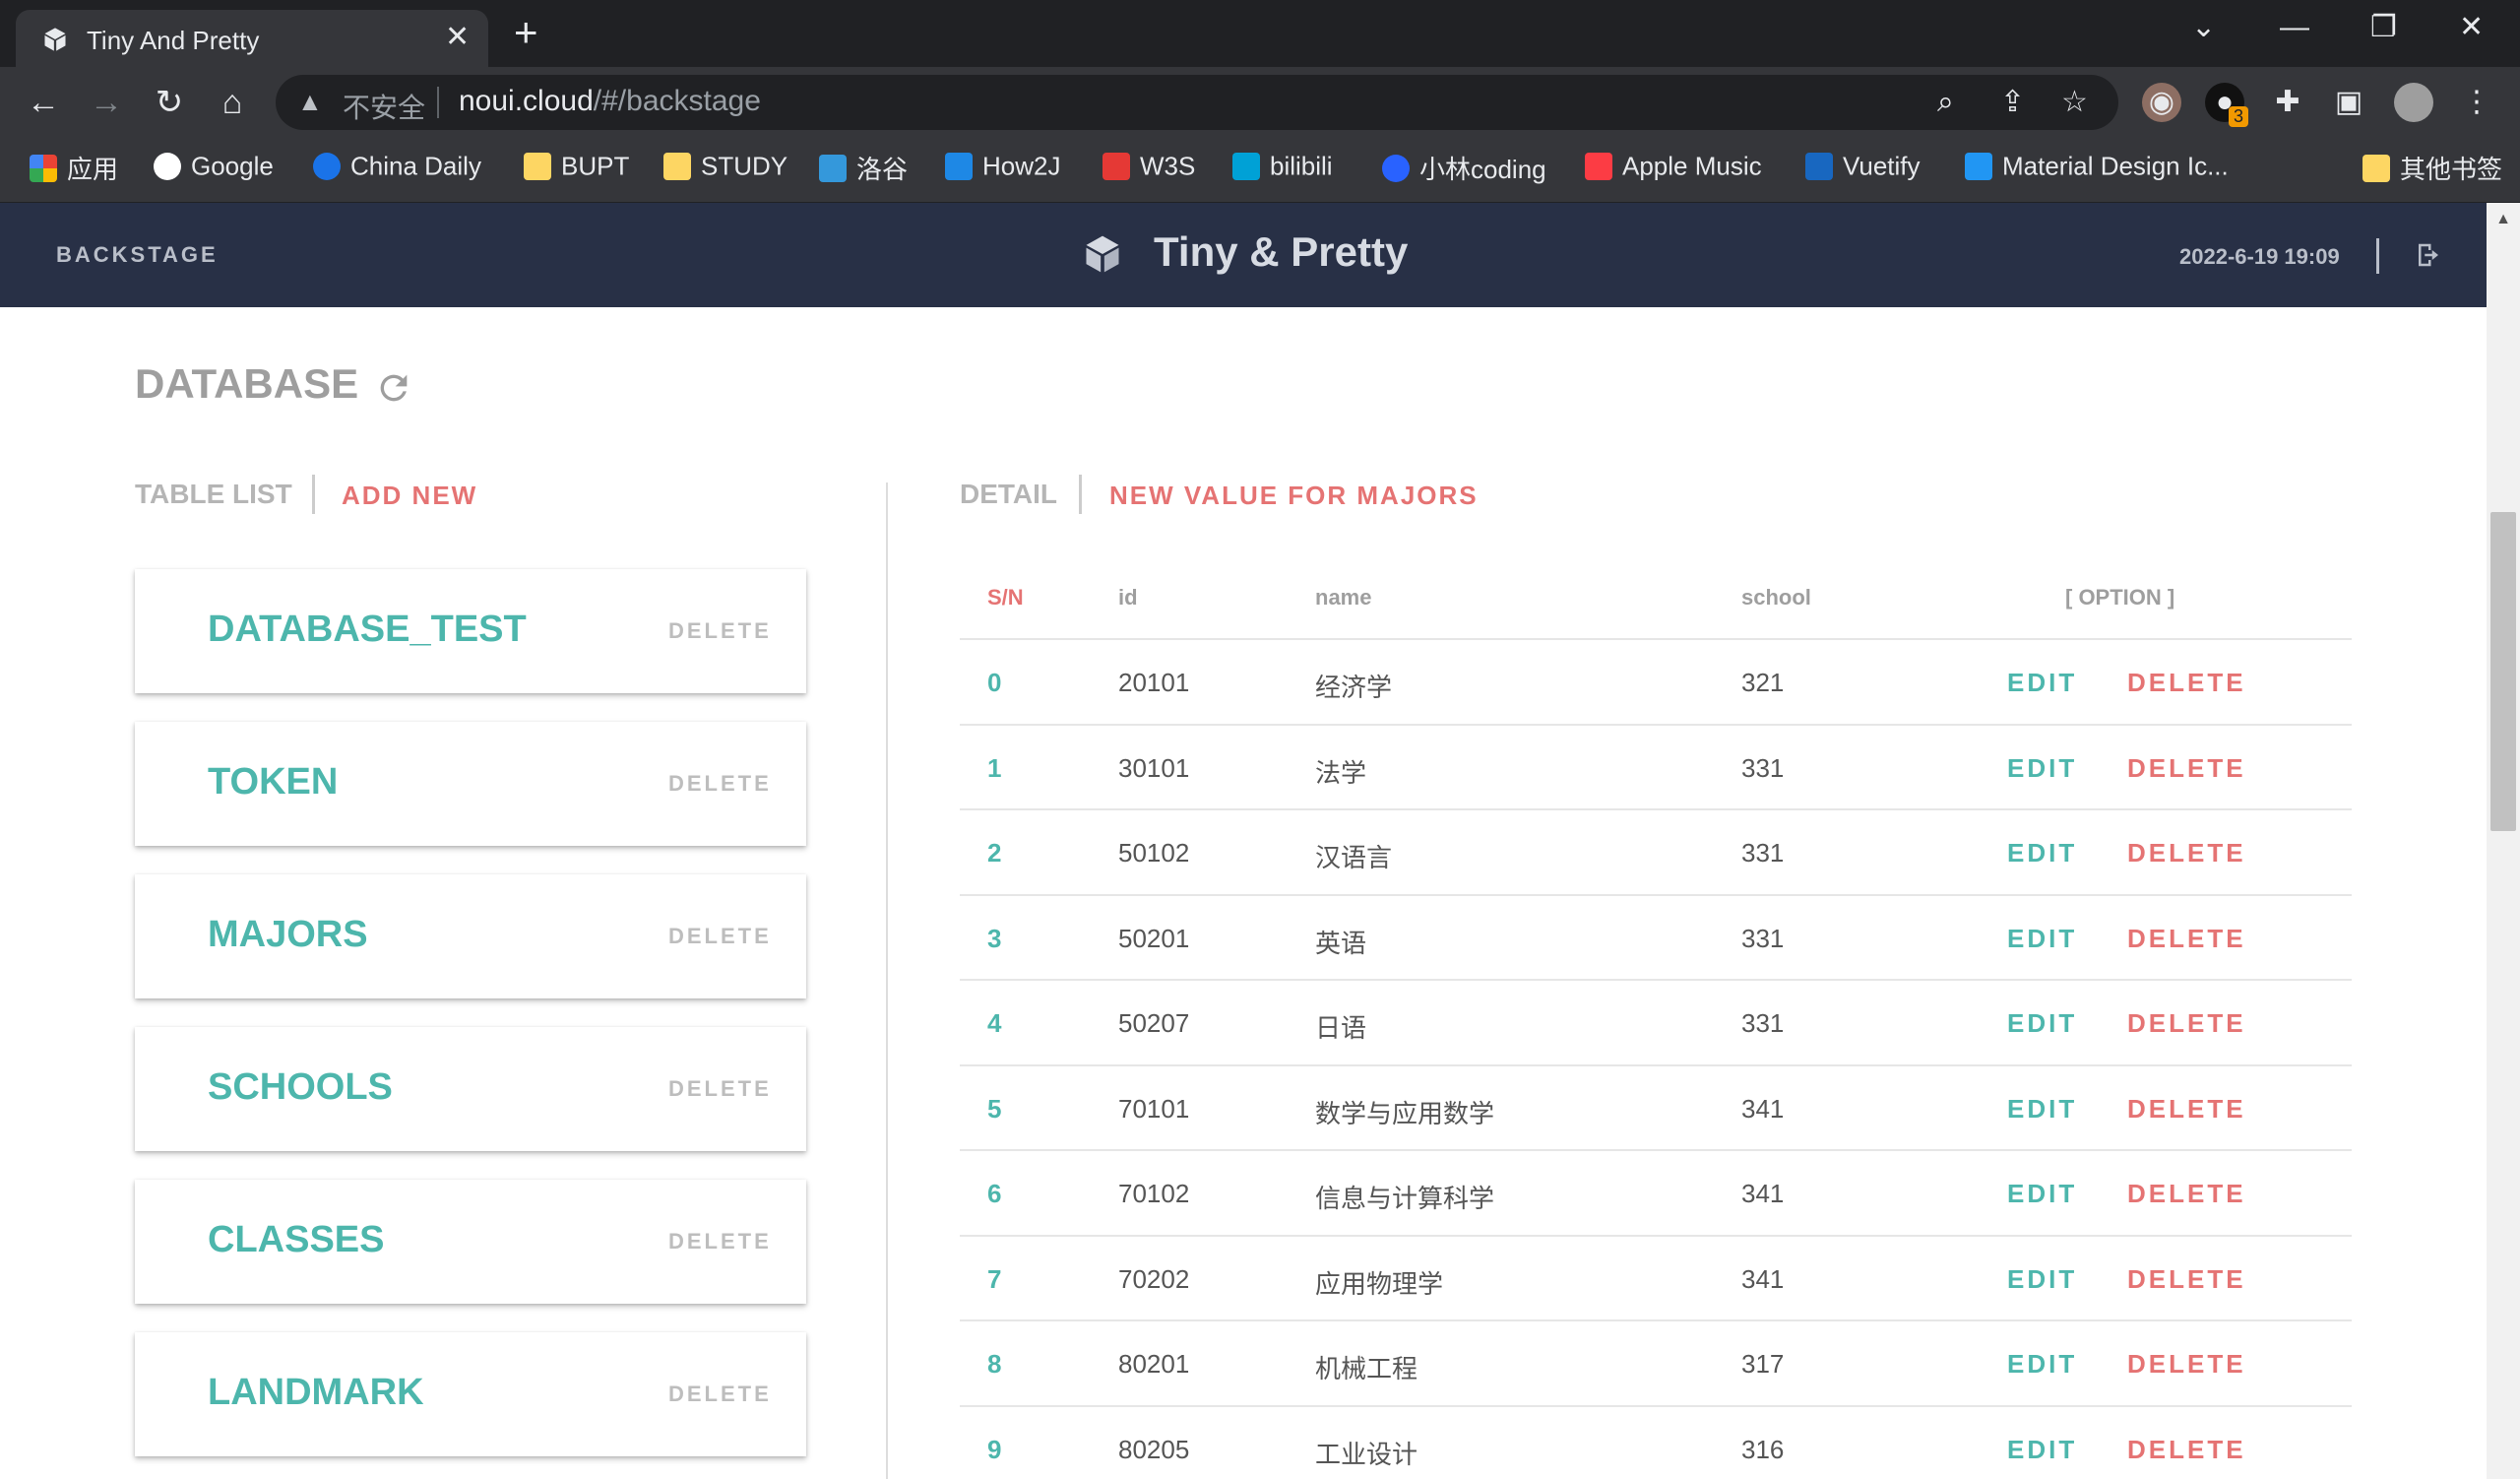  What do you see at coordinates (470, 784) in the screenshot?
I see `table-card: TOKEN DELETE` at bounding box center [470, 784].